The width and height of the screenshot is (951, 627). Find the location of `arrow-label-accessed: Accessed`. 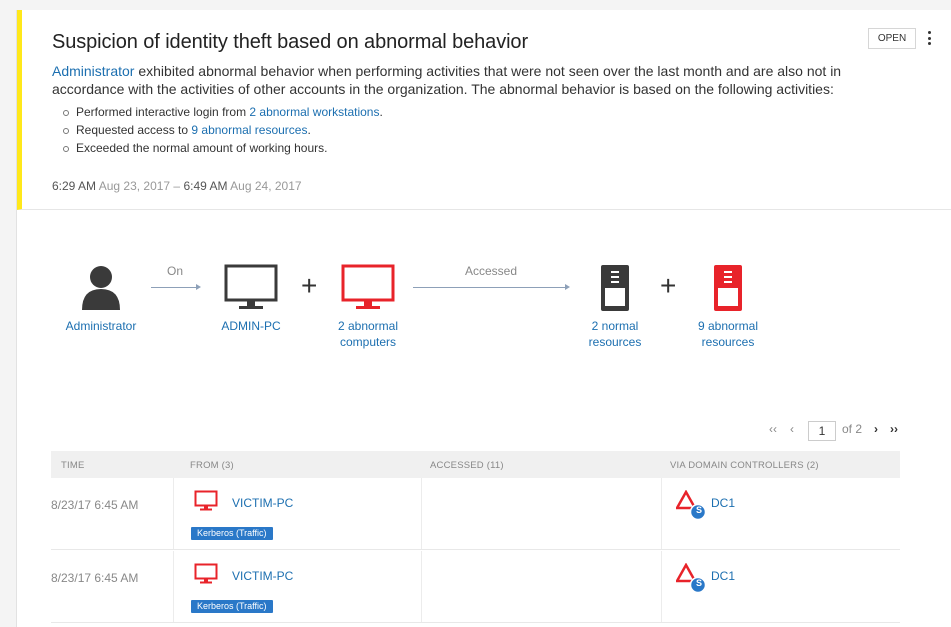

arrow-label-accessed: Accessed is located at coordinates (491, 271).